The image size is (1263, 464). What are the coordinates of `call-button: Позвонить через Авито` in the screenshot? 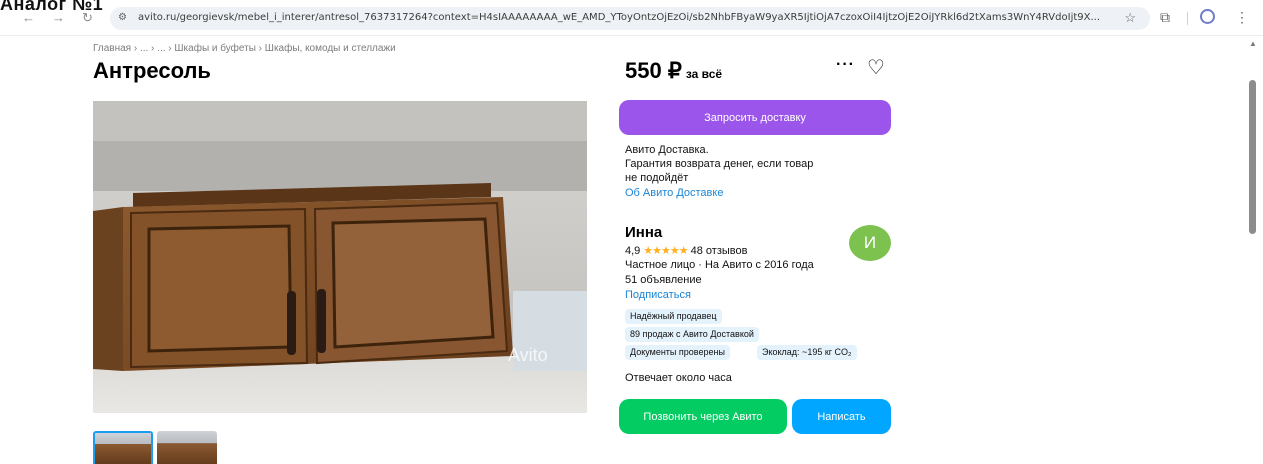 It's located at (703, 416).